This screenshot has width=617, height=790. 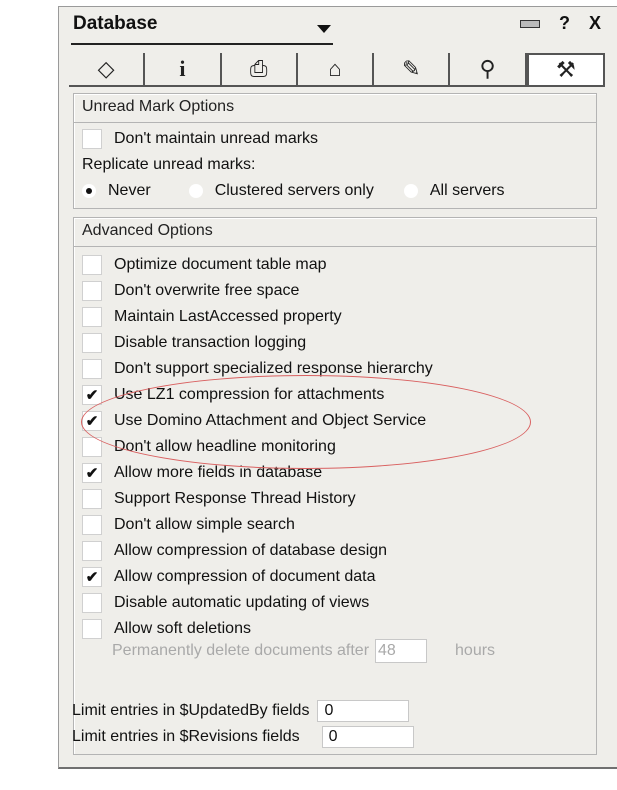 What do you see at coordinates (207, 290) in the screenshot?
I see `advanced-option-label: Don't overwrite free space` at bounding box center [207, 290].